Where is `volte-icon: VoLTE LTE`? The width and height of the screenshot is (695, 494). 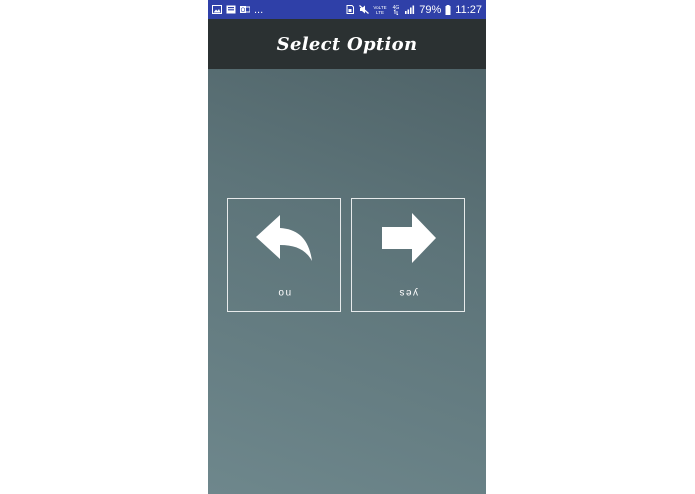 volte-icon: VoLTE LTE is located at coordinates (380, 10).